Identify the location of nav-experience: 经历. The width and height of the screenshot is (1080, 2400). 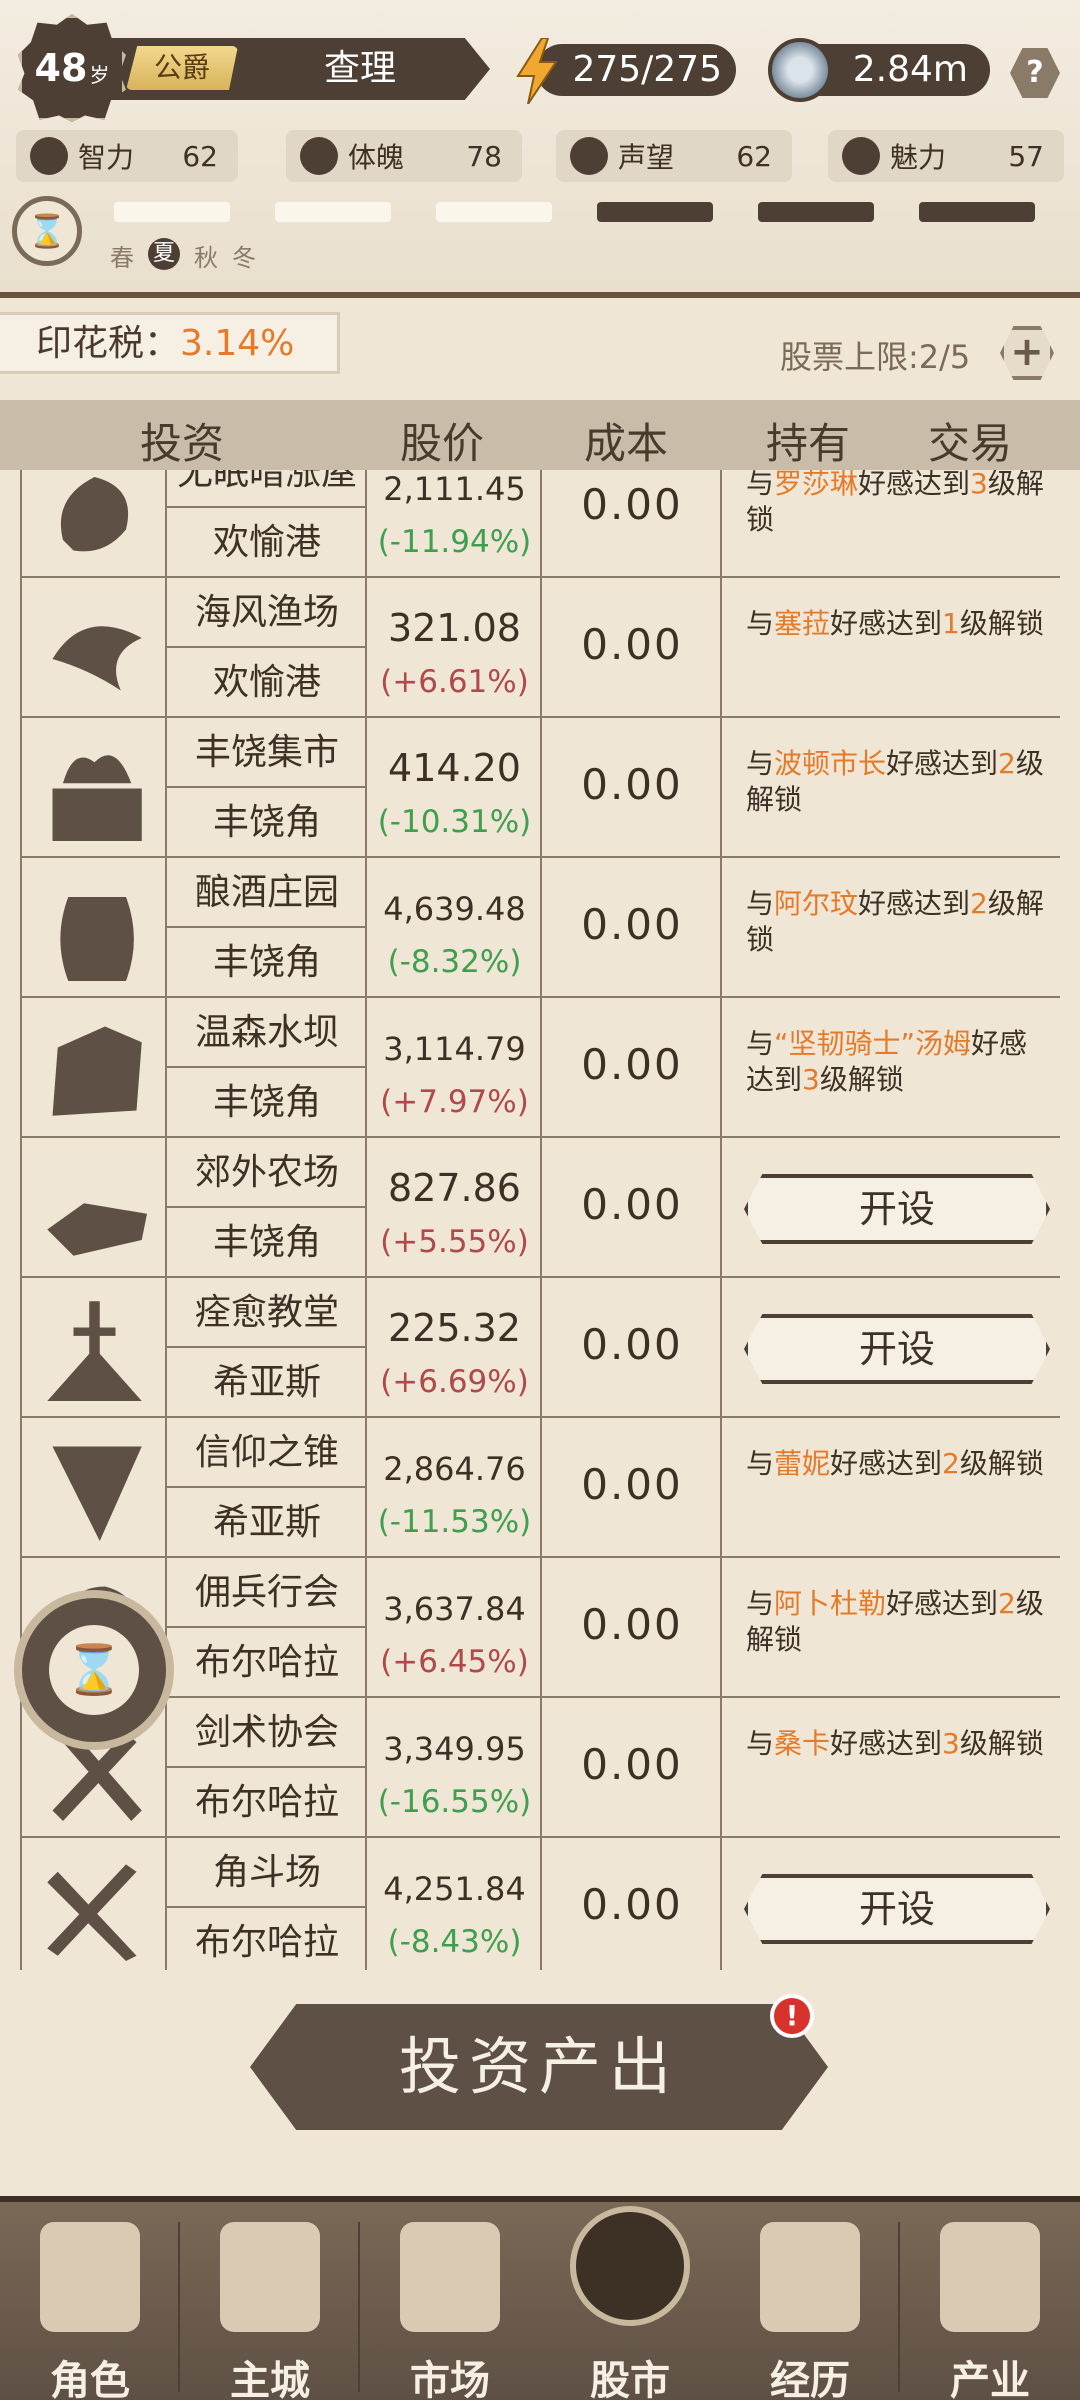
(810, 2301).